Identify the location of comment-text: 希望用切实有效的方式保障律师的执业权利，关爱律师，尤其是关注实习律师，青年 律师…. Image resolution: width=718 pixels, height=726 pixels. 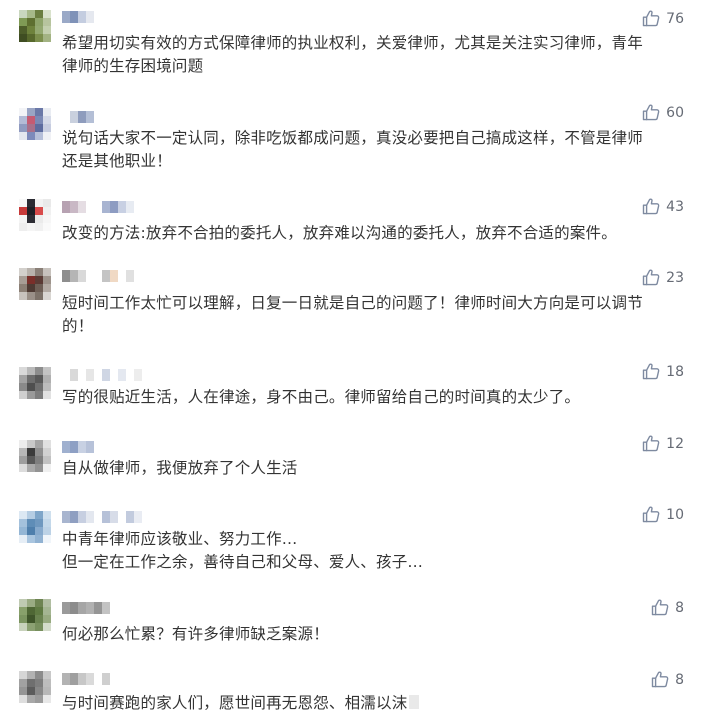
(352, 54).